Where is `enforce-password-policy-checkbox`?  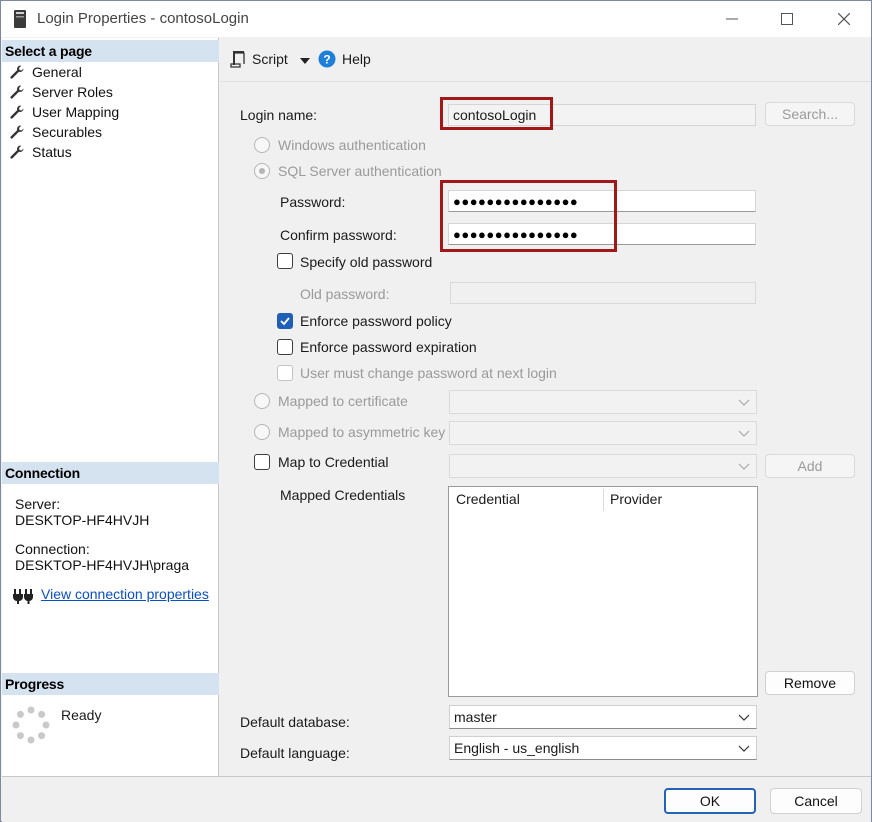
enforce-password-policy-checkbox is located at coordinates (285, 321).